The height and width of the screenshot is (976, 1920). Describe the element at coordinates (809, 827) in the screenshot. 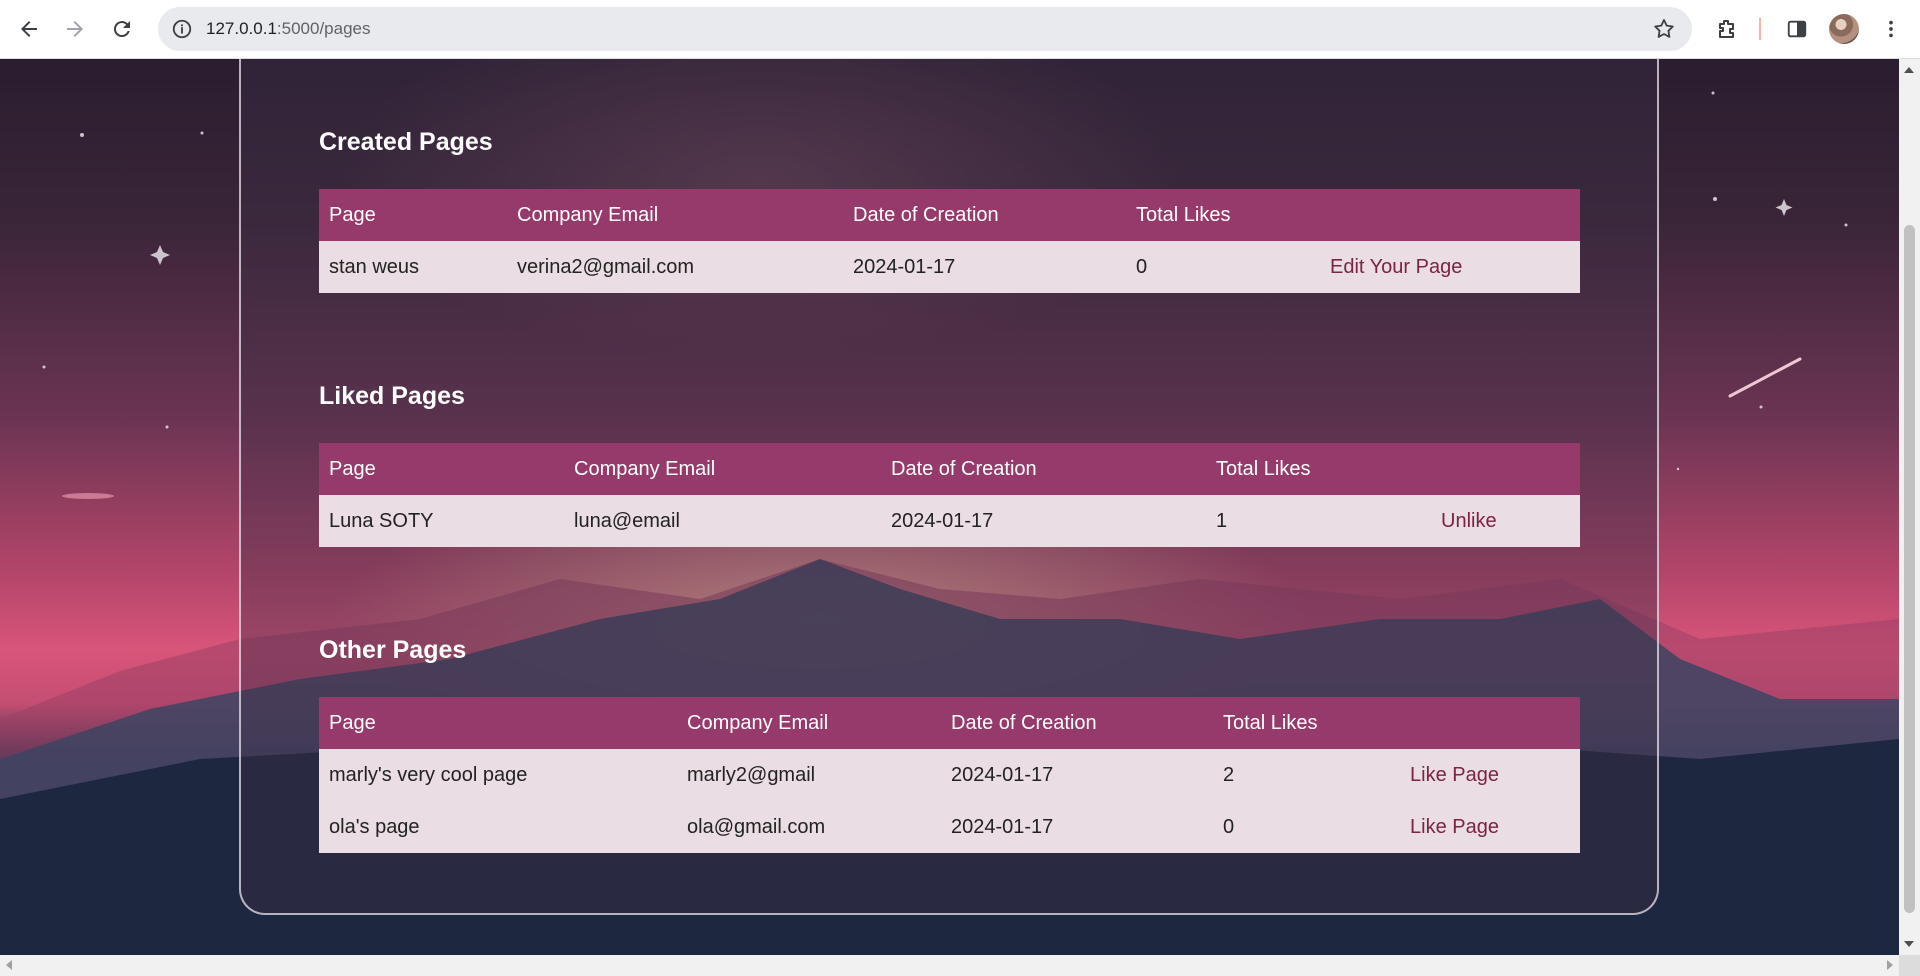

I see `company-email-cell: ola@gmail.com` at that location.